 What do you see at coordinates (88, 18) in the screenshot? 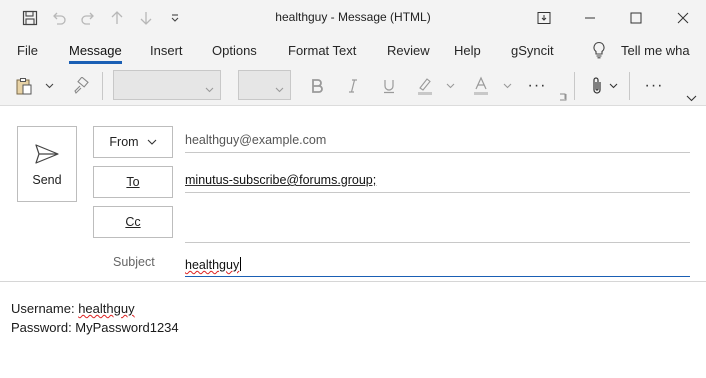
I see `redo-icon` at bounding box center [88, 18].